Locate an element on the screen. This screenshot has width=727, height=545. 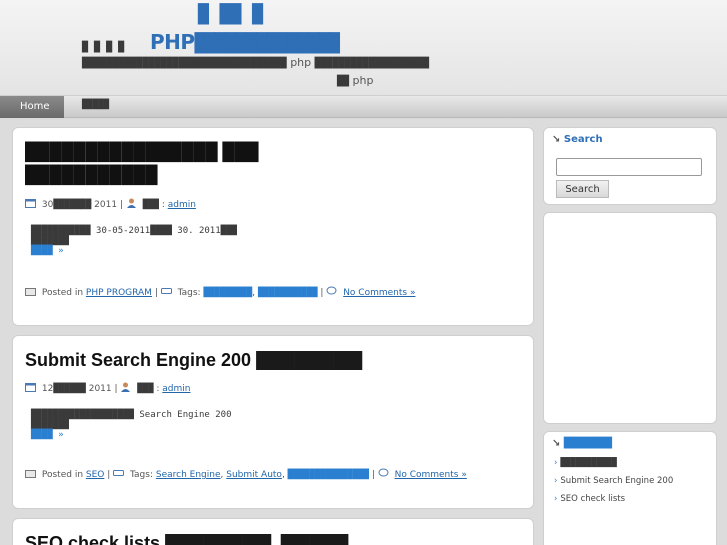
search-widget: ↘ Search Search is located at coordinates (630, 166).